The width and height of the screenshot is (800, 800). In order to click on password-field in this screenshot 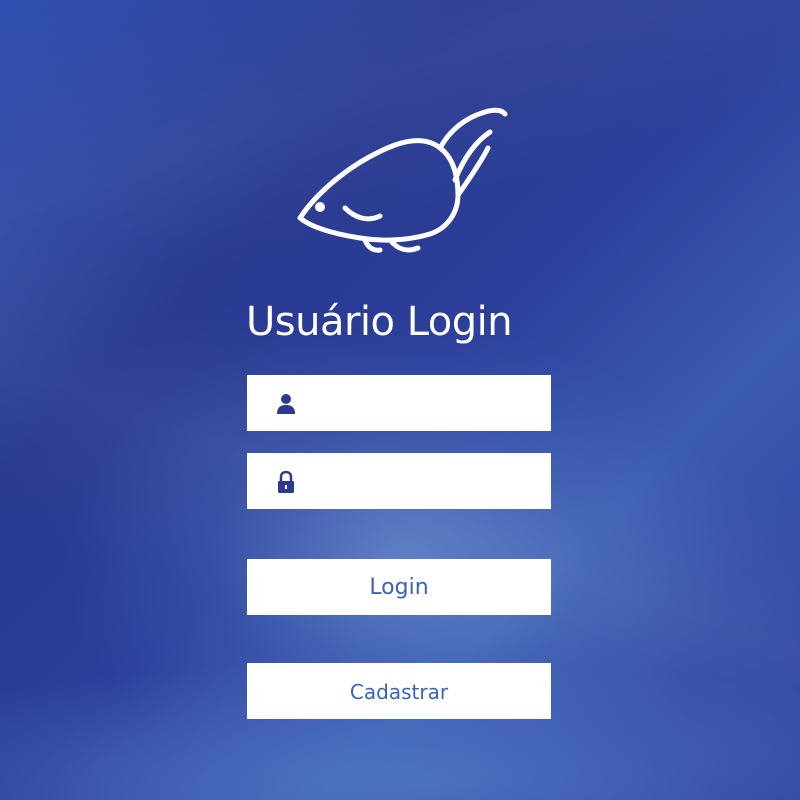, I will do `click(399, 481)`.